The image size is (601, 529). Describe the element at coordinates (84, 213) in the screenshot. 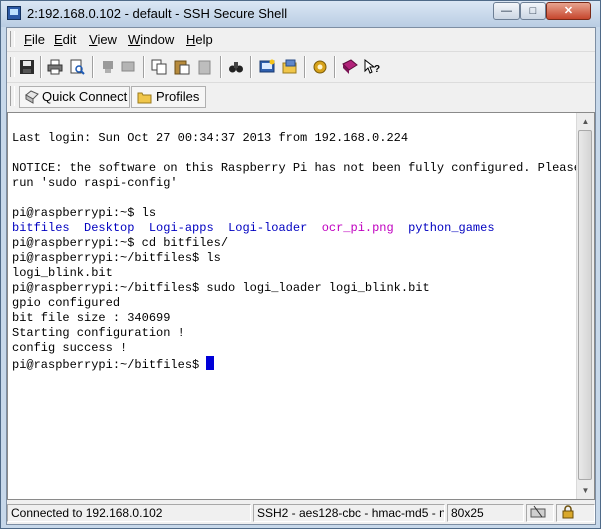

I see `terminal-line: pi@raspberrypi:~$ ls` at that location.